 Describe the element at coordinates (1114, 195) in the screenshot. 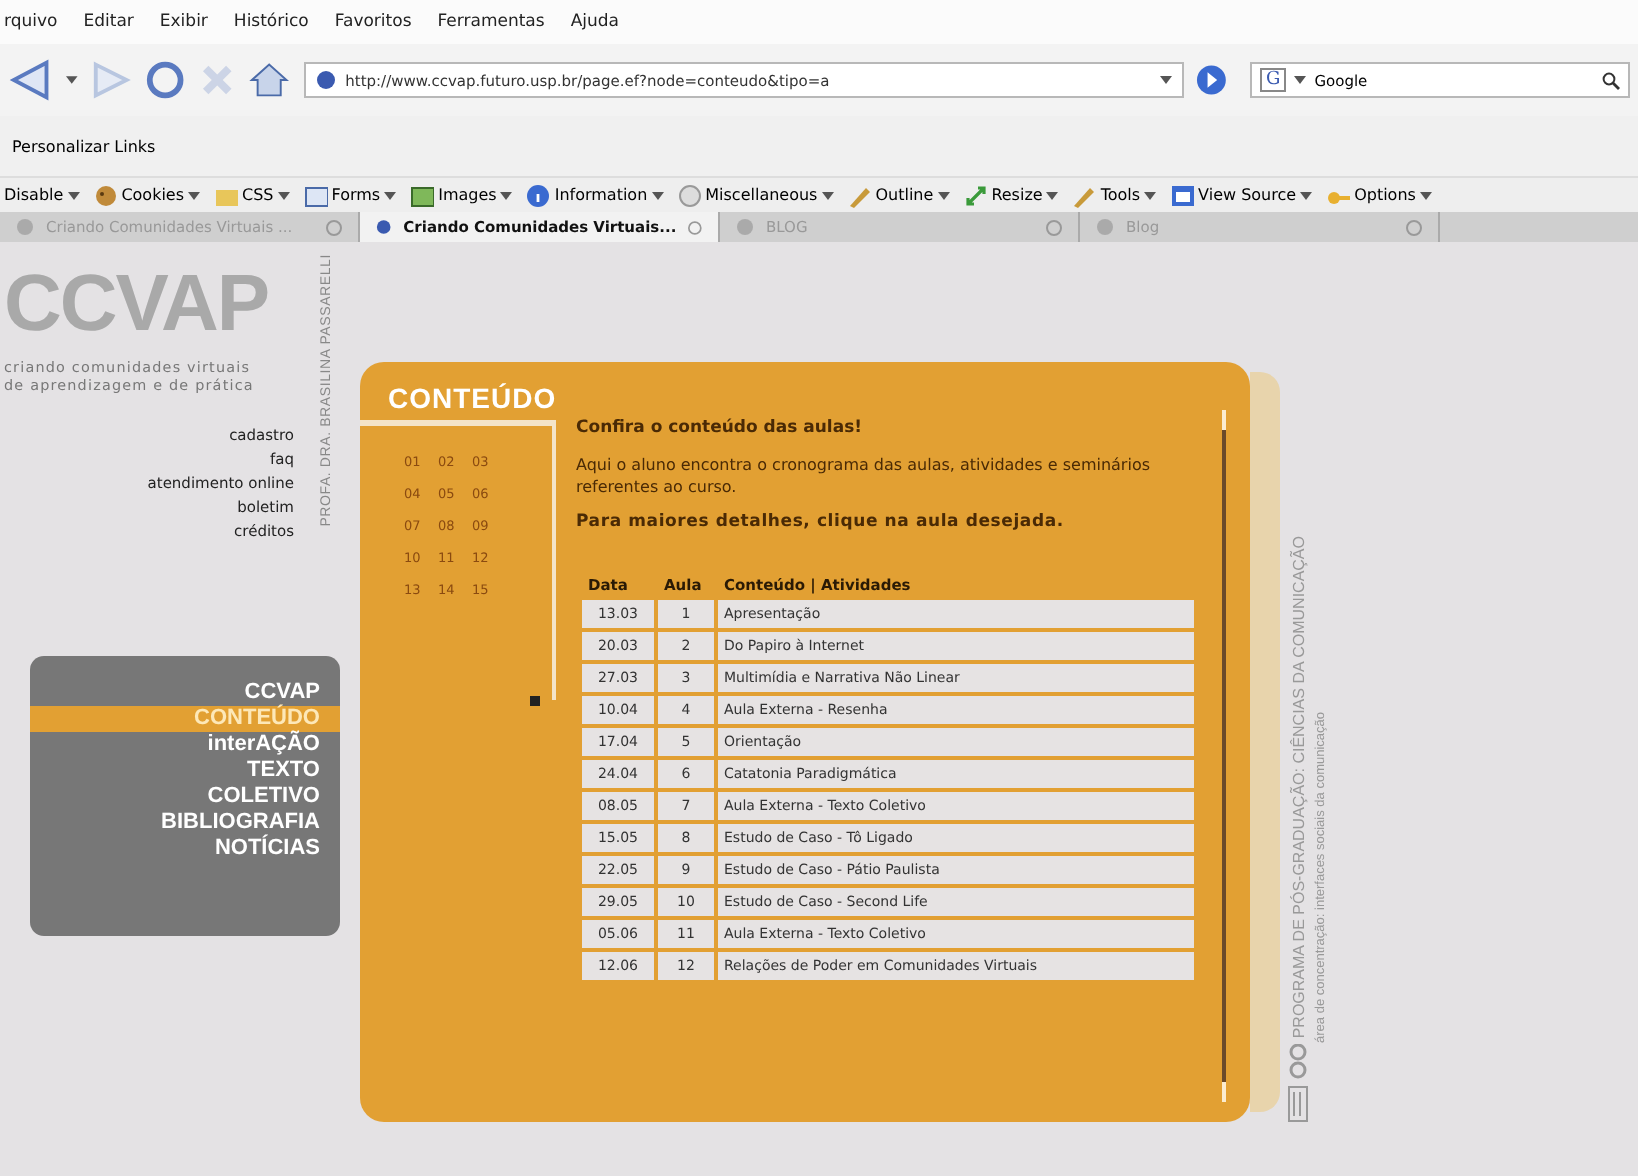

I see `toolbar-menu: Tools` at that location.